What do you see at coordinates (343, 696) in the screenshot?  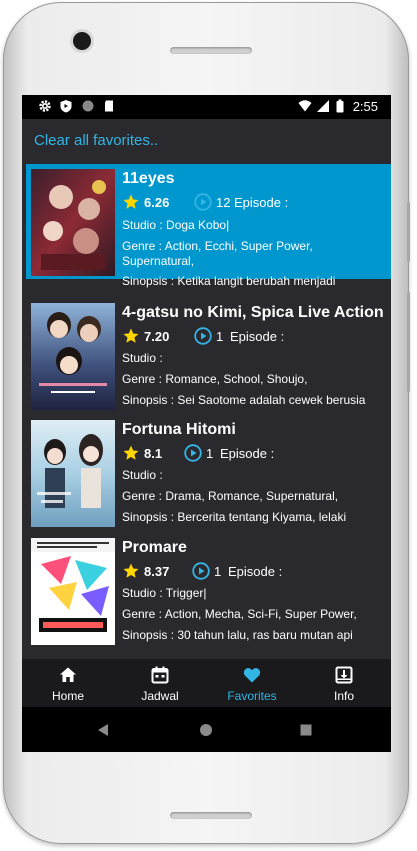 I see `nav-info-label: Info` at bounding box center [343, 696].